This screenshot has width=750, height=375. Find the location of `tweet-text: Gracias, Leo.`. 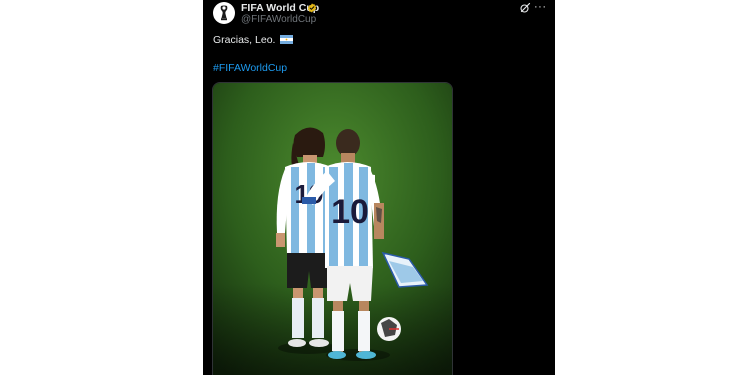

tweet-text: Gracias, Leo. is located at coordinates (253, 40).